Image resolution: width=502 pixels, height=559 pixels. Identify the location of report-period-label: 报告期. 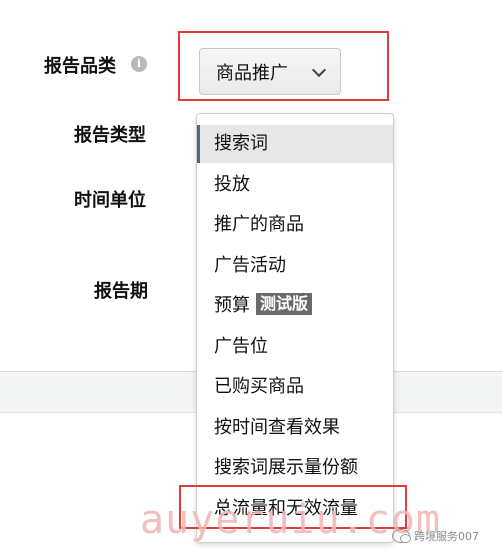
(121, 291).